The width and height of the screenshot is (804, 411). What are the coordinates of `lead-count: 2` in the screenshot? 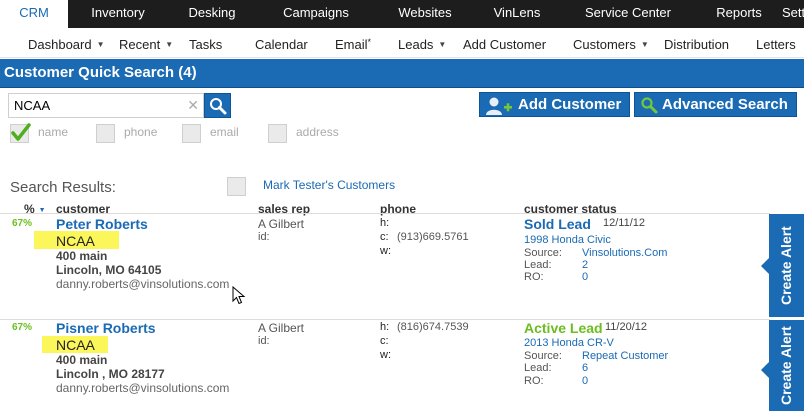 It's located at (585, 265).